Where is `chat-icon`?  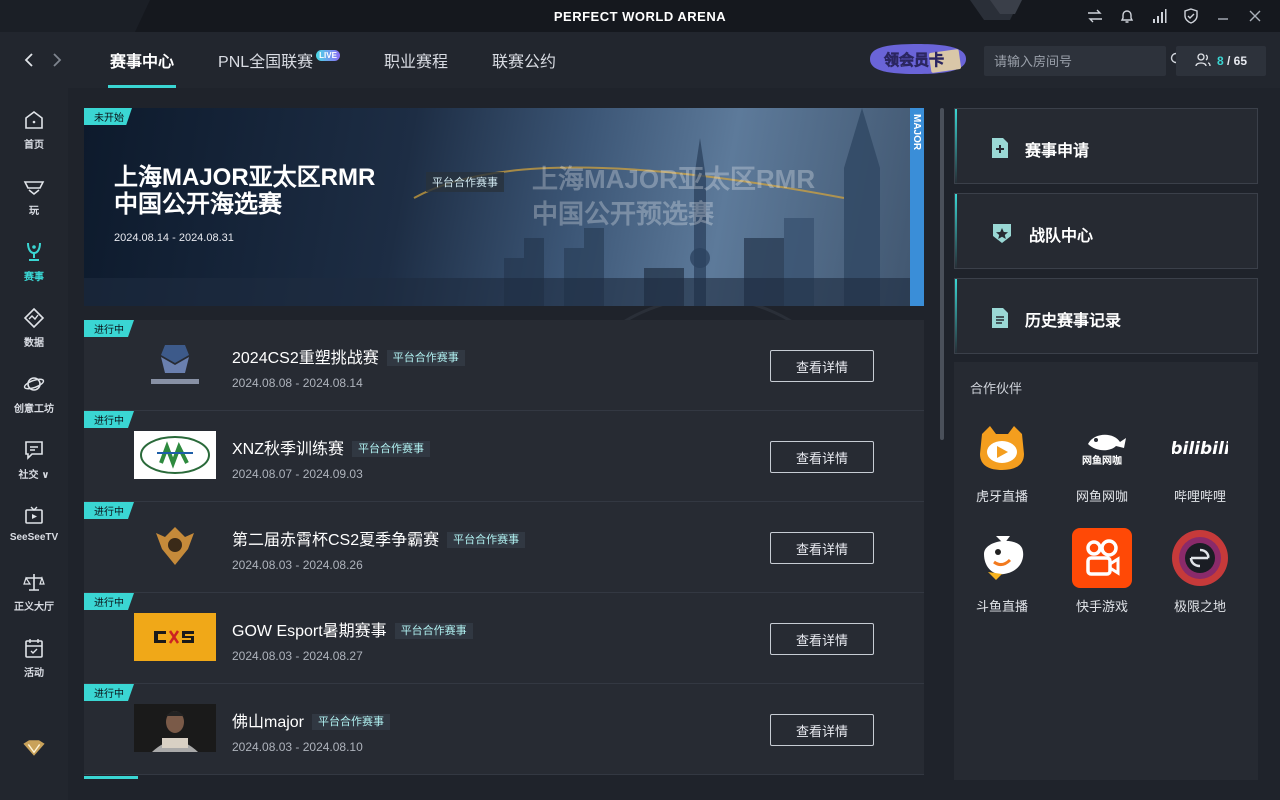 chat-icon is located at coordinates (34, 450).